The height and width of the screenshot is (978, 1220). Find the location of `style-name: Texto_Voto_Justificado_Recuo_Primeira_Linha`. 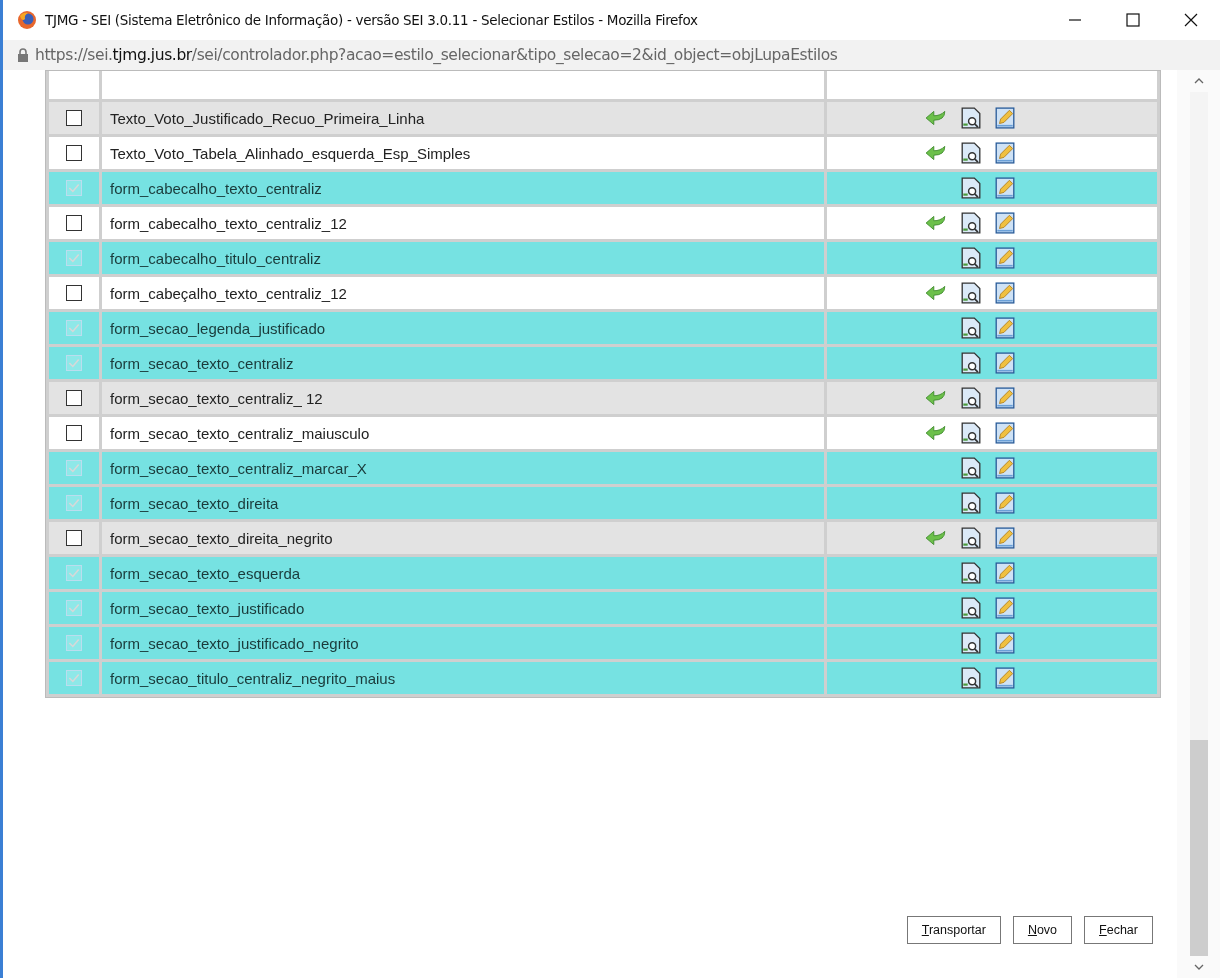

style-name: Texto_Voto_Justificado_Recuo_Primeira_Linha is located at coordinates (267, 118).